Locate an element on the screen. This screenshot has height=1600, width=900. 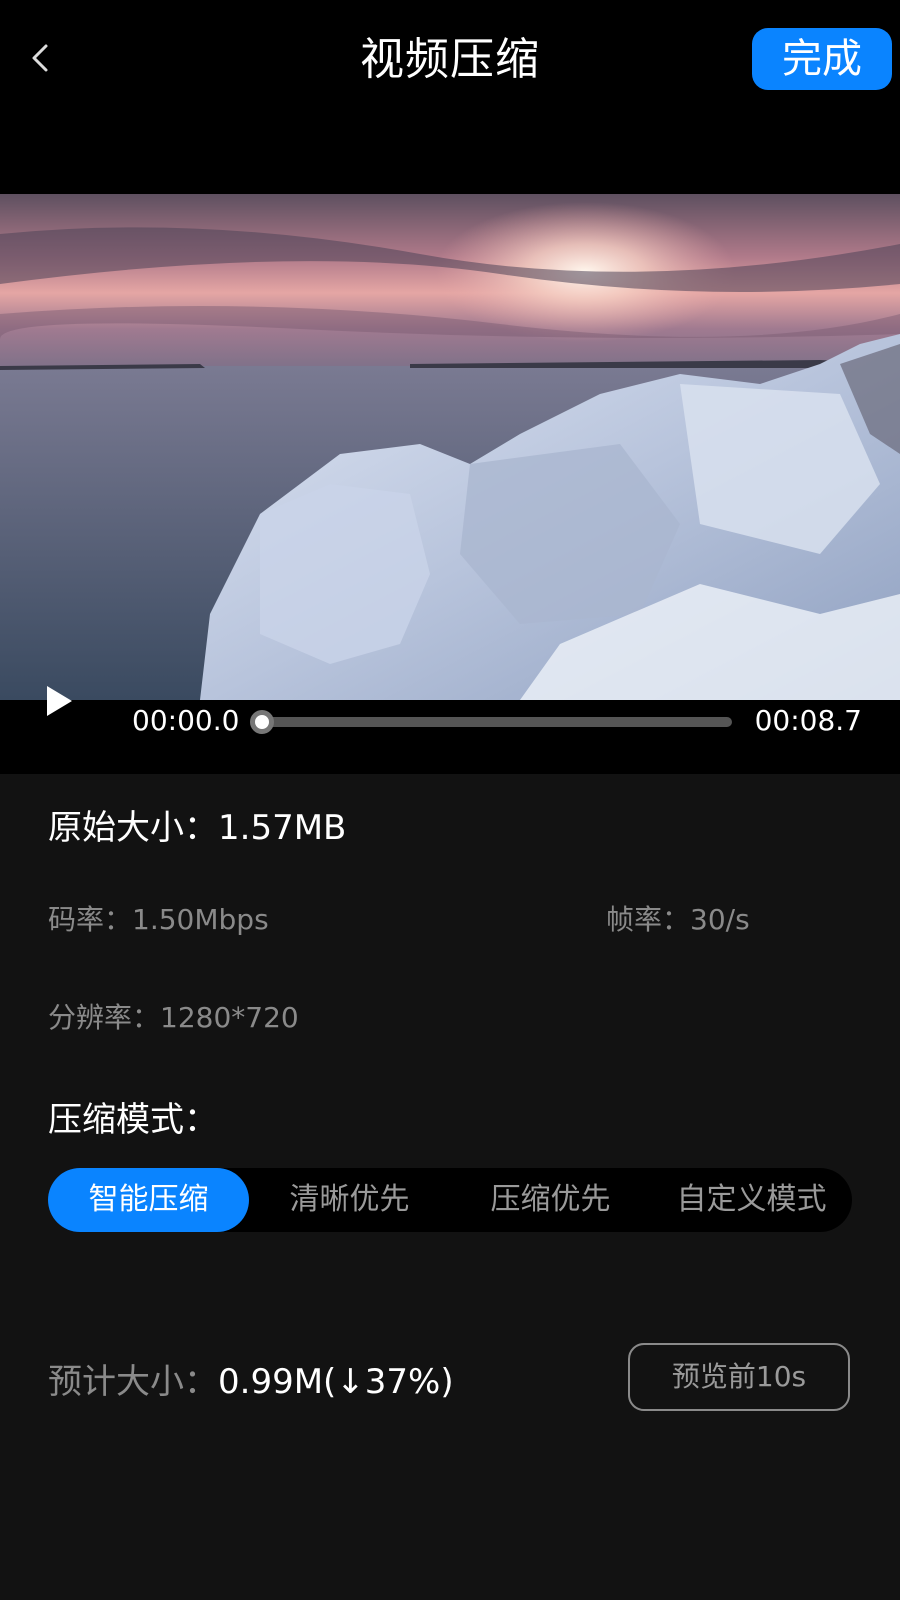
original-size: 原始大小：1.57MB is located at coordinates (197, 824).